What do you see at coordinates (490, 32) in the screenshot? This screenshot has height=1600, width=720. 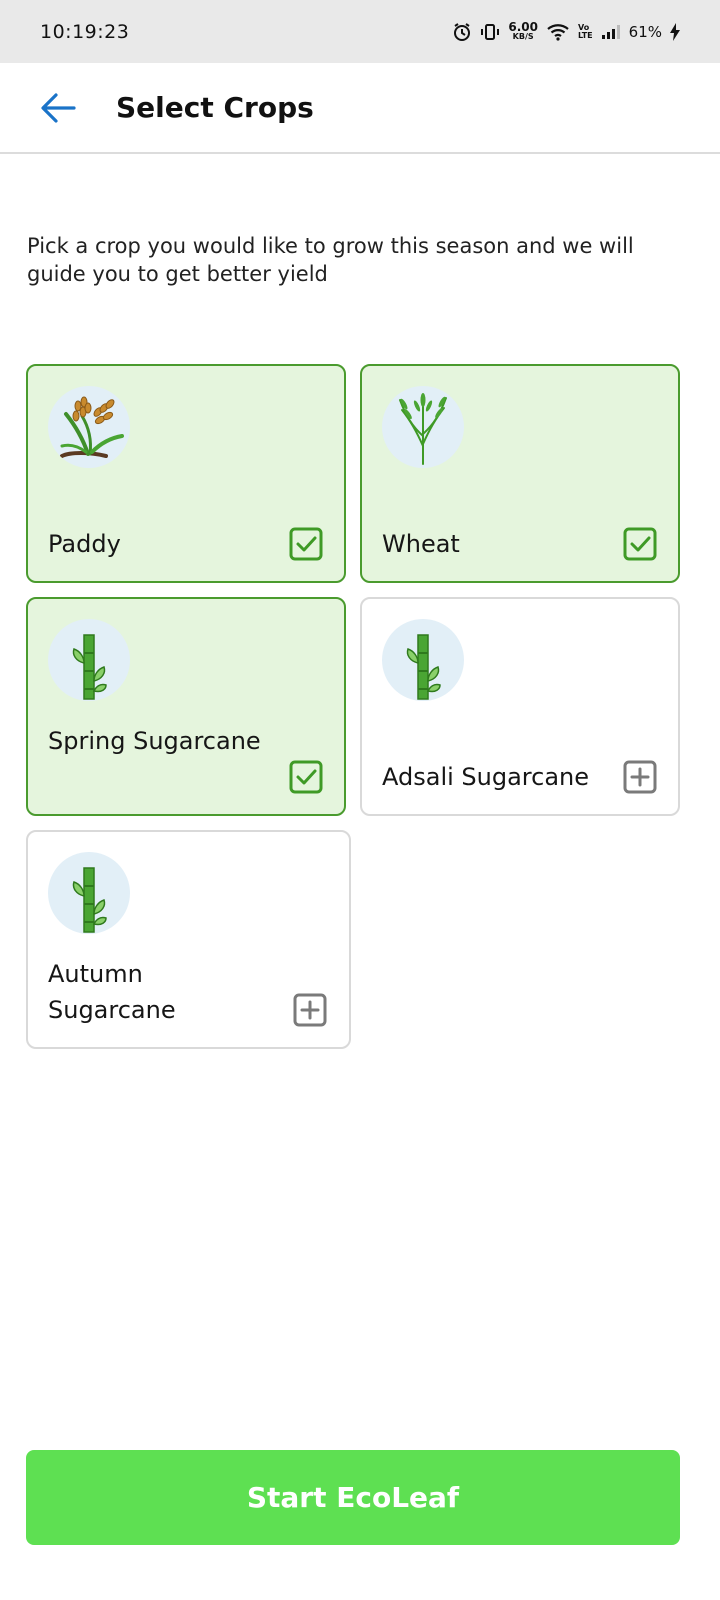 I see `vibrate-icon` at bounding box center [490, 32].